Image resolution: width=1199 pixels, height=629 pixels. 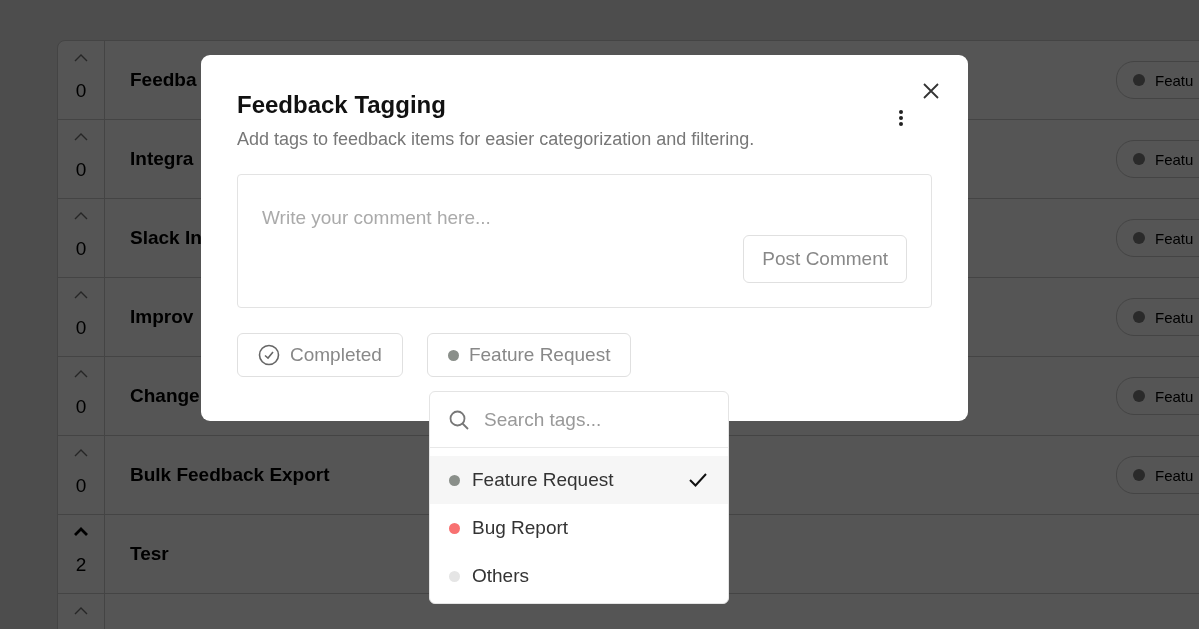 I want to click on tag-option: Others, so click(x=579, y=576).